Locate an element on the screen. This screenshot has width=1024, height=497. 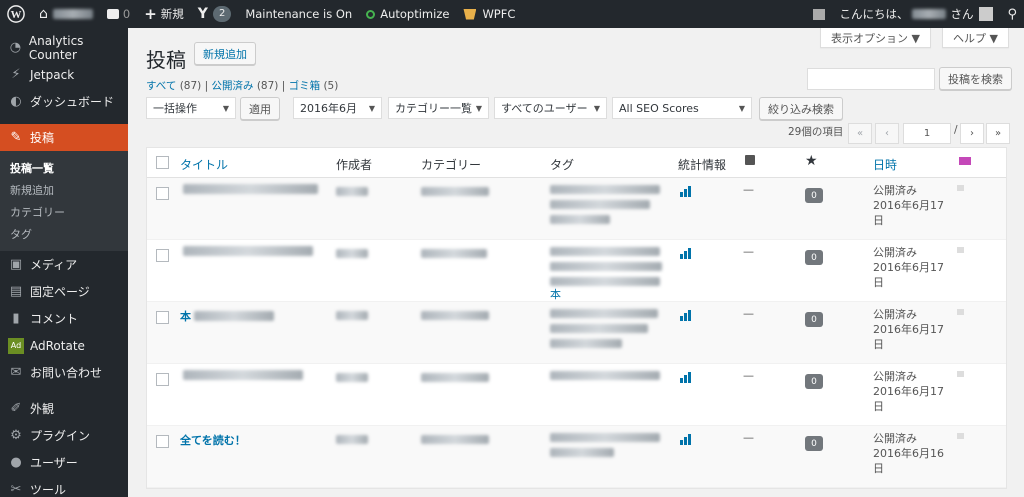
submenu-add-new: 新規追加 is located at coordinates (64, 190).